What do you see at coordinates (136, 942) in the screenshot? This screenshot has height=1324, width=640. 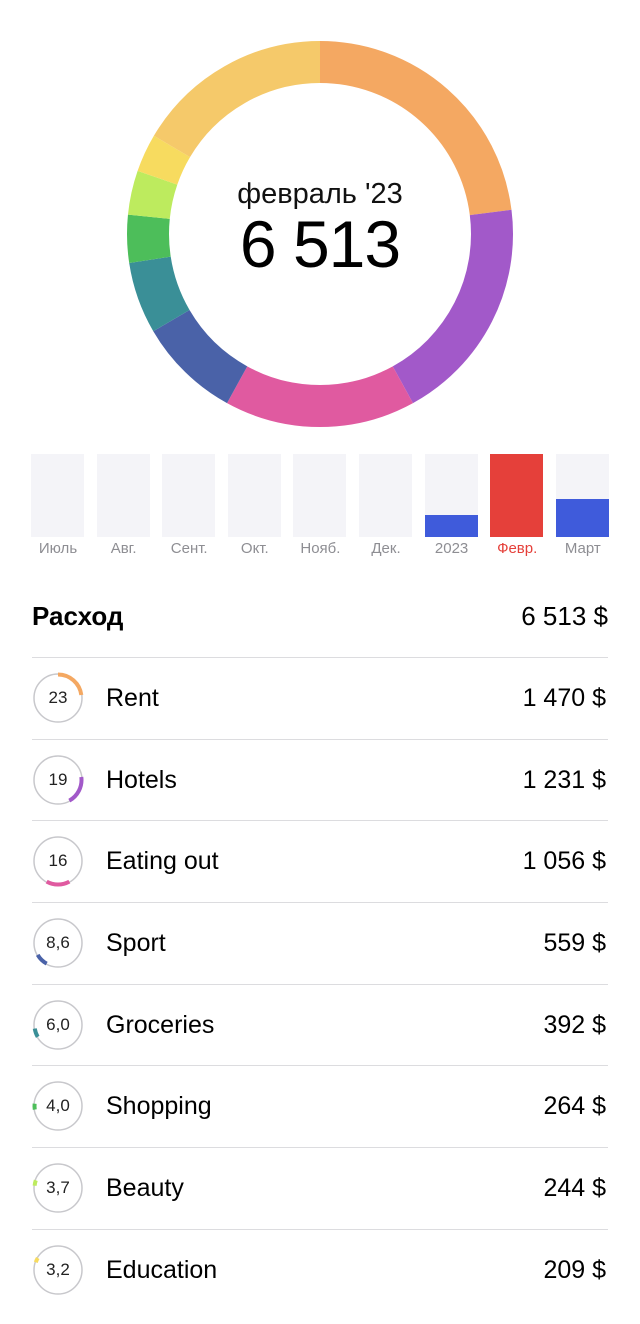 I see `category-name: Sport` at bounding box center [136, 942].